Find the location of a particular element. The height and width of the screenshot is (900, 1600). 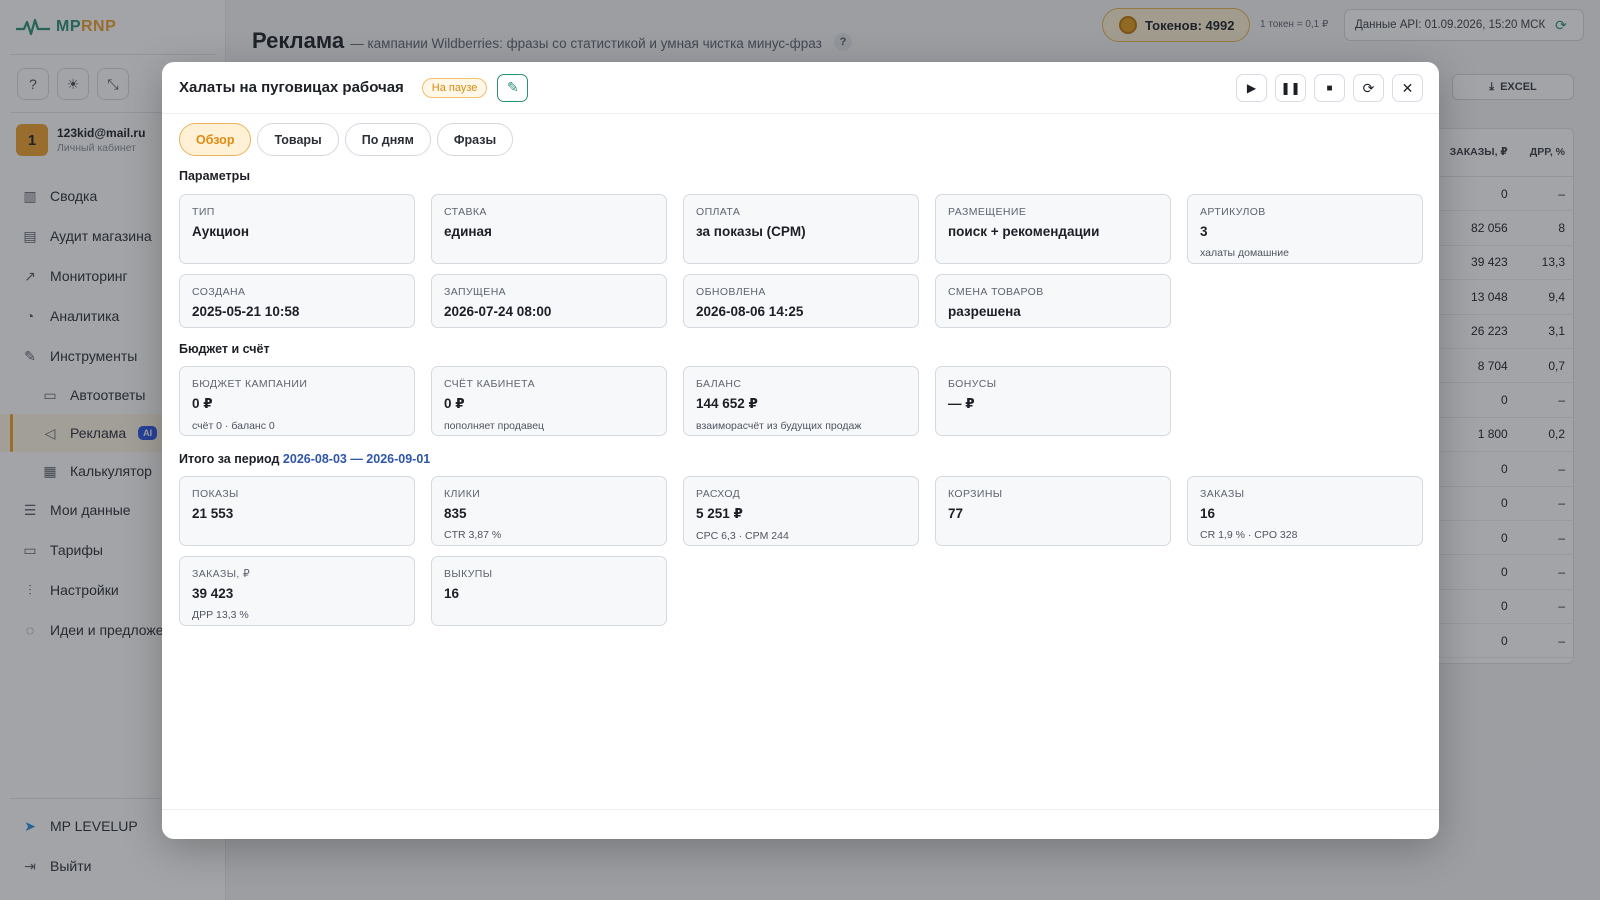

stat-card-value: 835 is located at coordinates (455, 513).